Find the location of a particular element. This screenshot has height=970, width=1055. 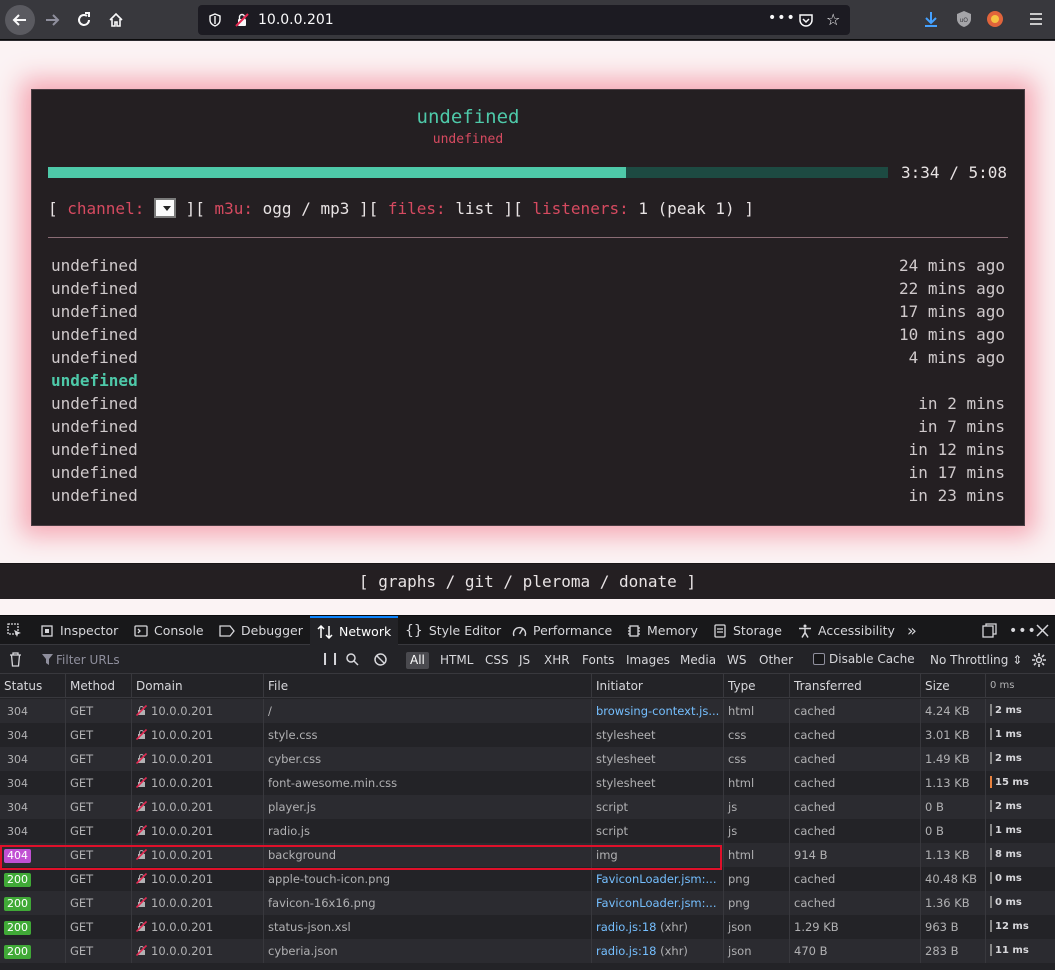

filter-type-js: JS is located at coordinates (524, 660).